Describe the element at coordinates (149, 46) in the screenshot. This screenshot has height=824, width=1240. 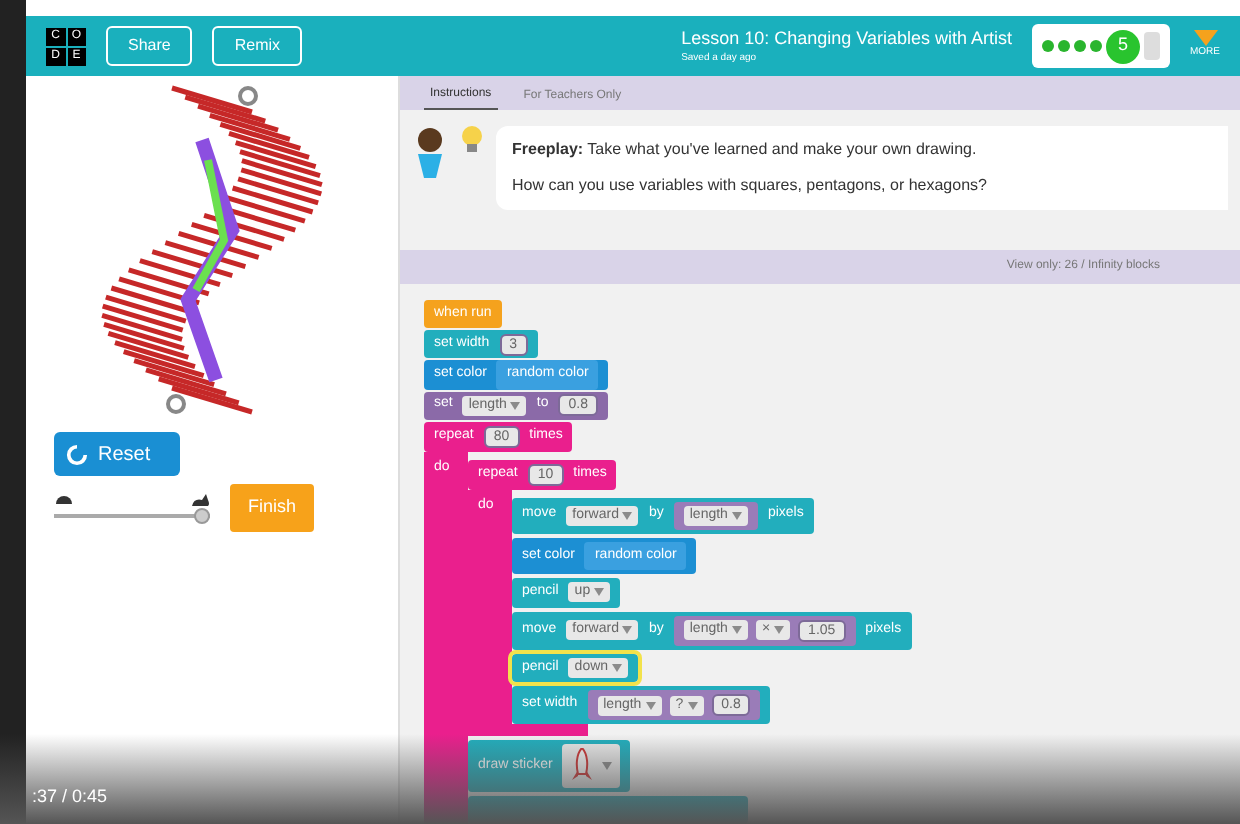
I see `header-button: Share` at that location.